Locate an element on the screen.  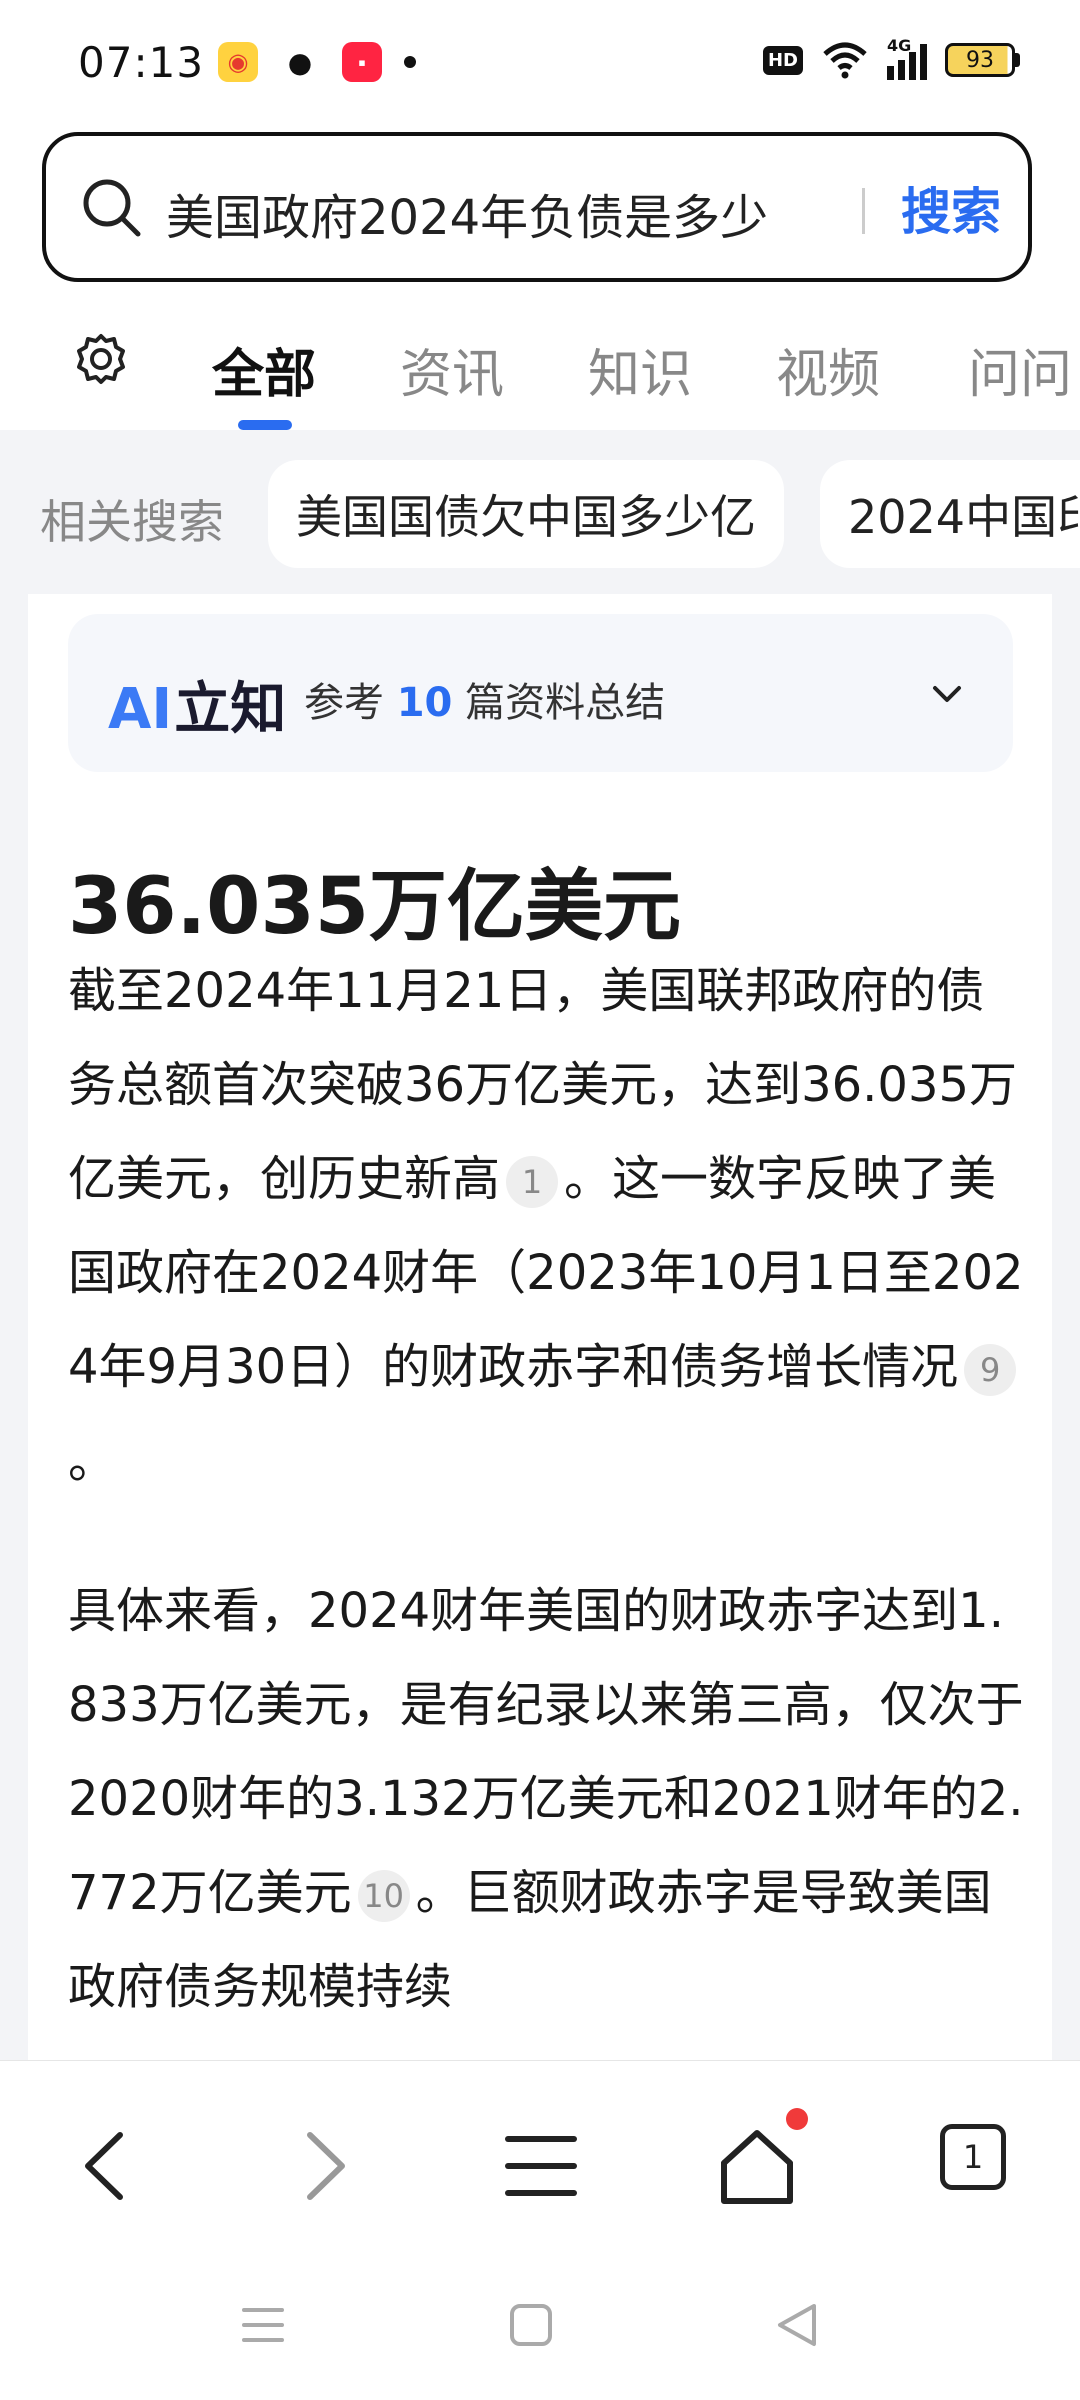
related-chip: 2024中国印 is located at coordinates (950, 514).